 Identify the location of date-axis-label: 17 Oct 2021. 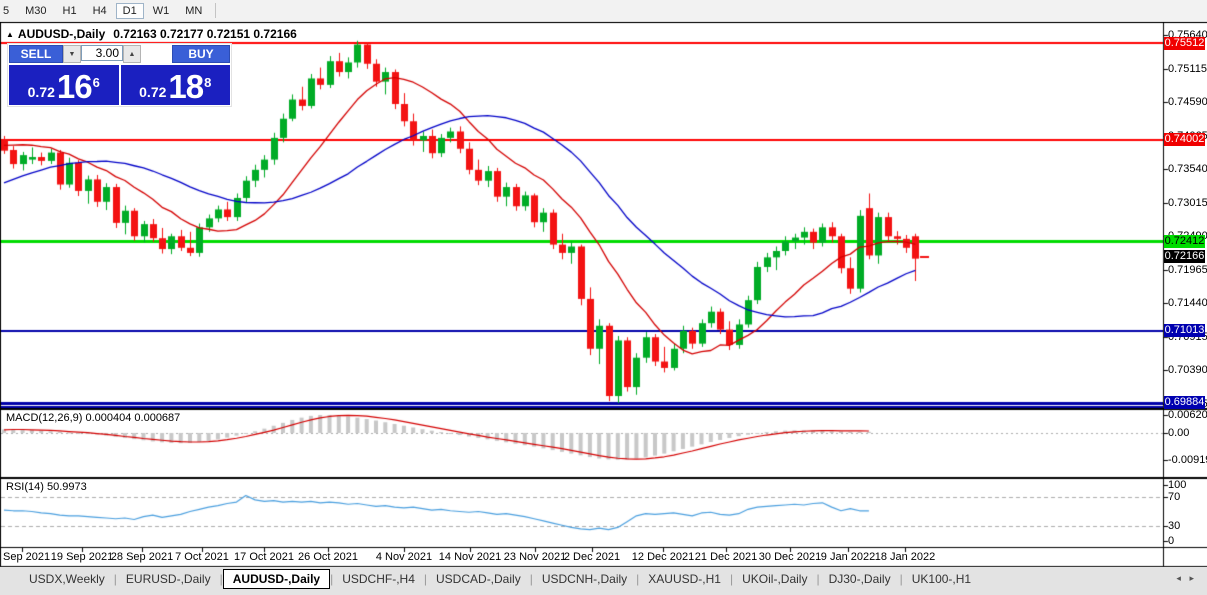
(264, 557).